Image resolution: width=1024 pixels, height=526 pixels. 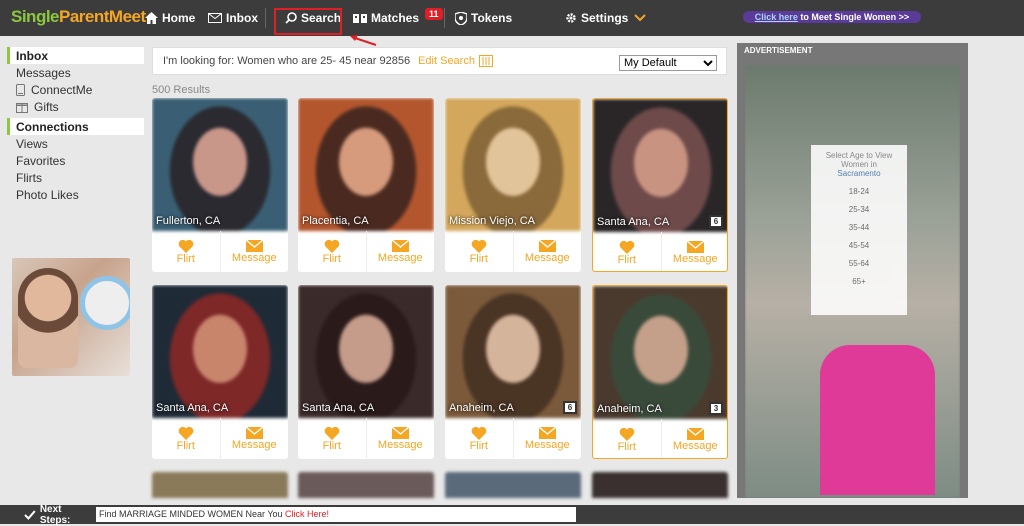 I want to click on sidebar-item-favorites: Favorites, so click(x=75, y=160).